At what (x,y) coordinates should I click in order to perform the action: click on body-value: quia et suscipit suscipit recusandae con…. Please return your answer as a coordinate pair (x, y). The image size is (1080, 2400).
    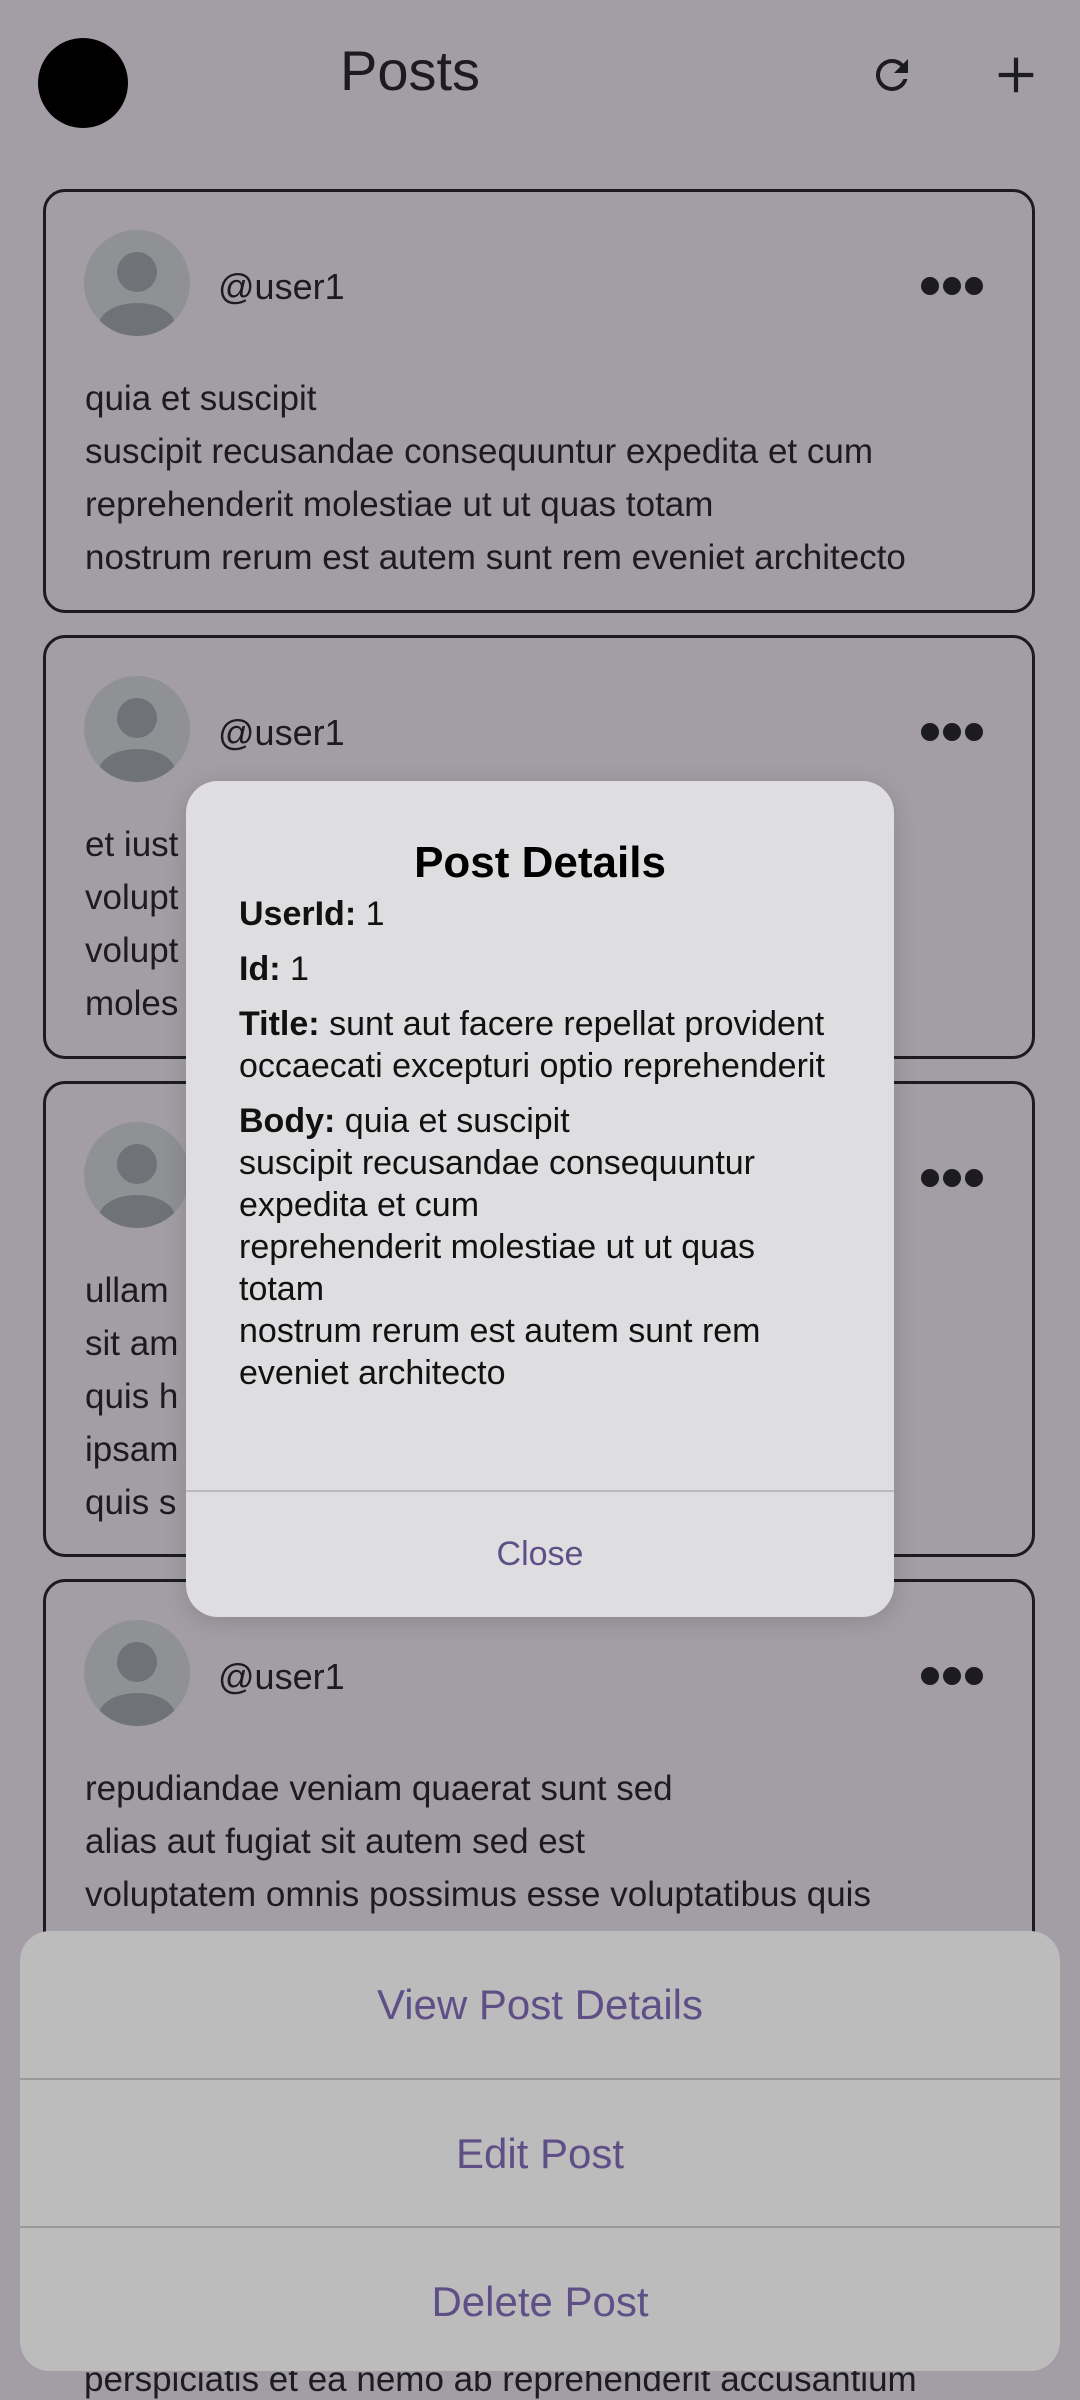
    Looking at the image, I should click on (500, 1247).